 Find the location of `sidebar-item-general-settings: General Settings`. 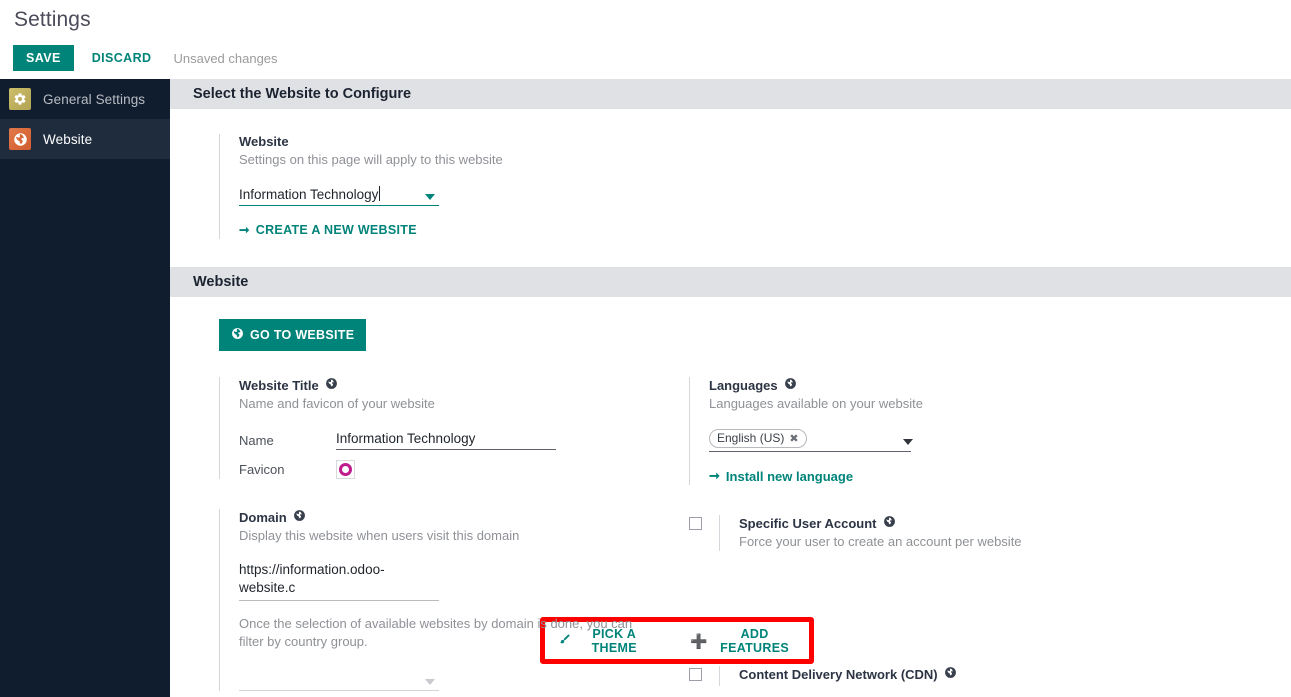

sidebar-item-general-settings: General Settings is located at coordinates (85, 99).